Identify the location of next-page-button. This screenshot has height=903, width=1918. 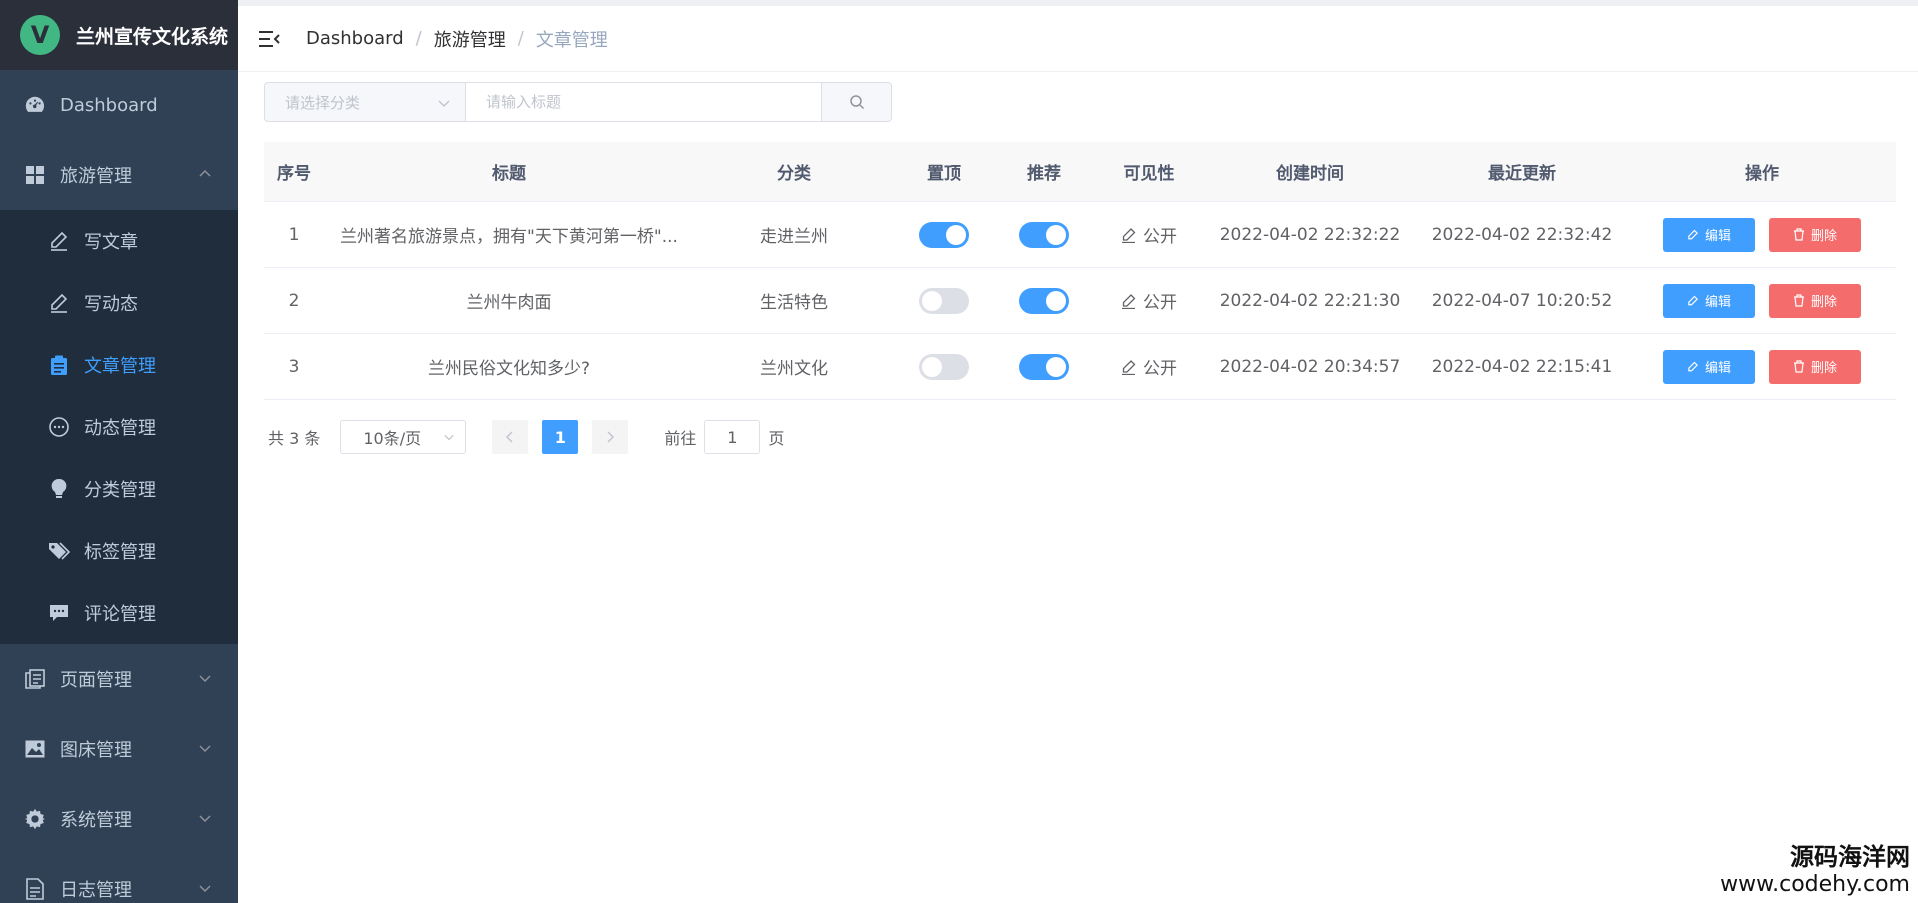
(610, 437).